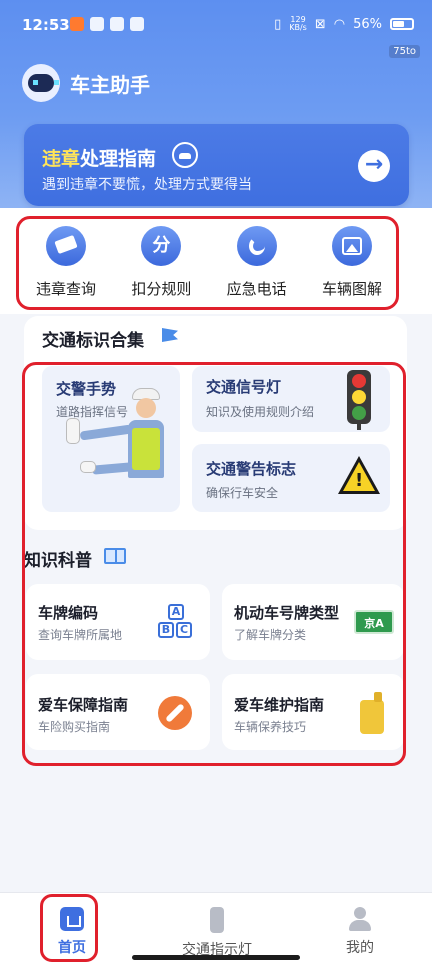 The image size is (432, 964). What do you see at coordinates (99, 159) in the screenshot?
I see `banner-title: 违章处理指南` at bounding box center [99, 159].